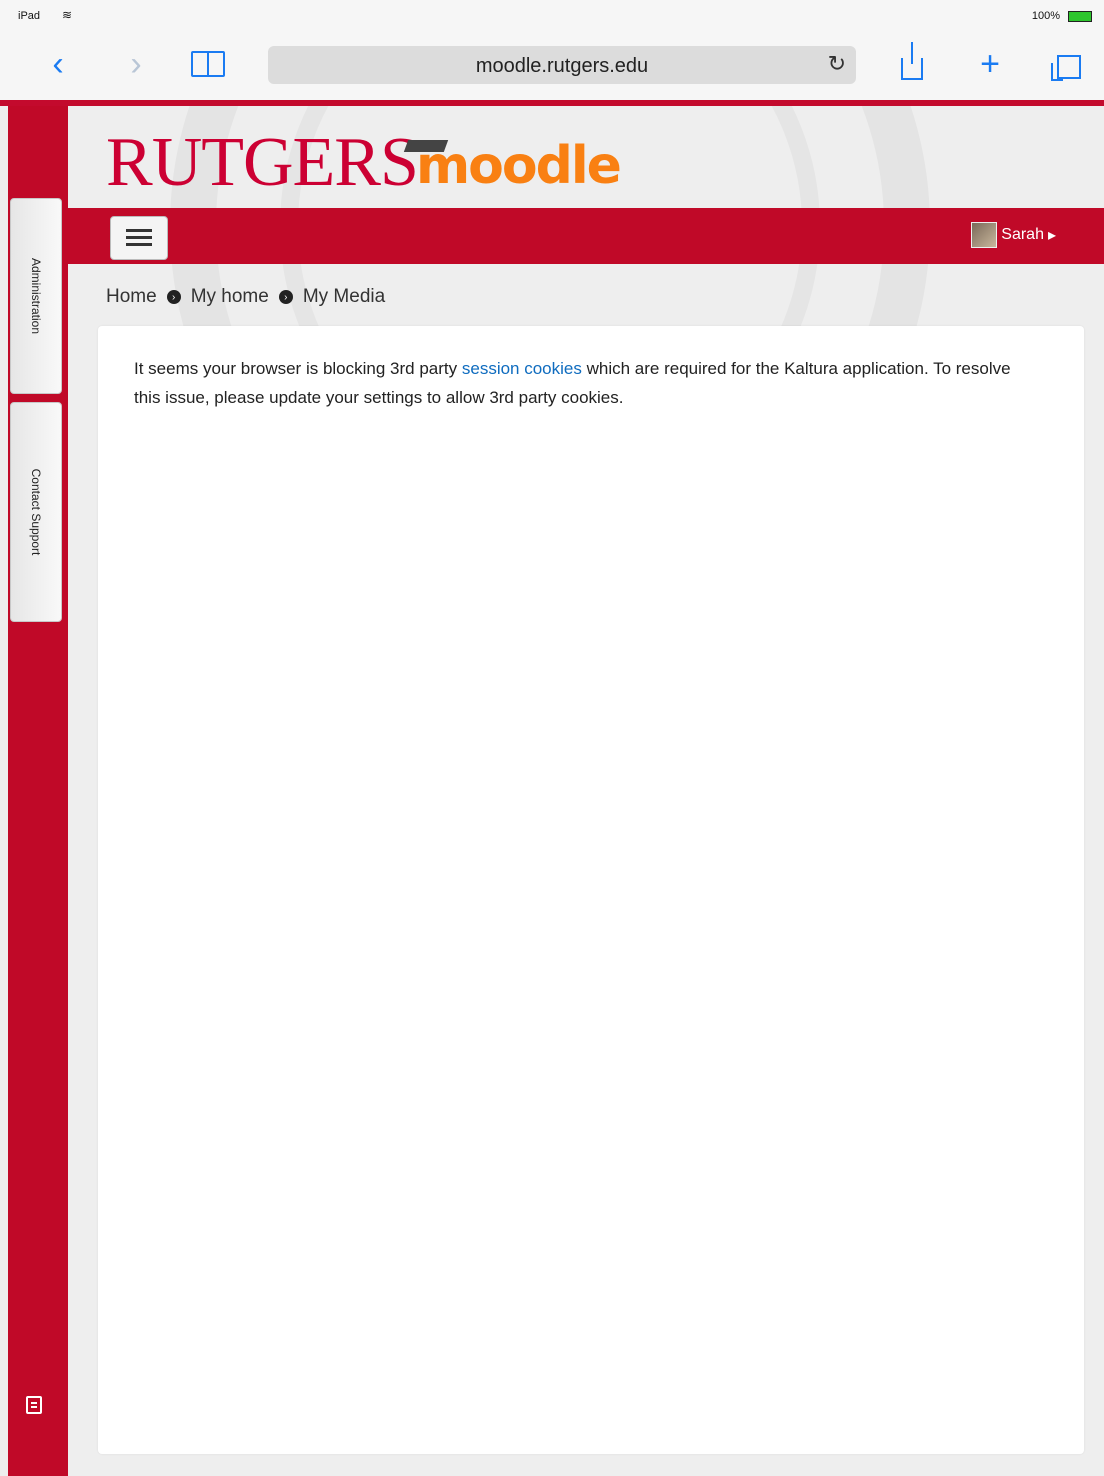 The width and height of the screenshot is (1104, 1476). I want to click on top-accent-line, so click(552, 103).